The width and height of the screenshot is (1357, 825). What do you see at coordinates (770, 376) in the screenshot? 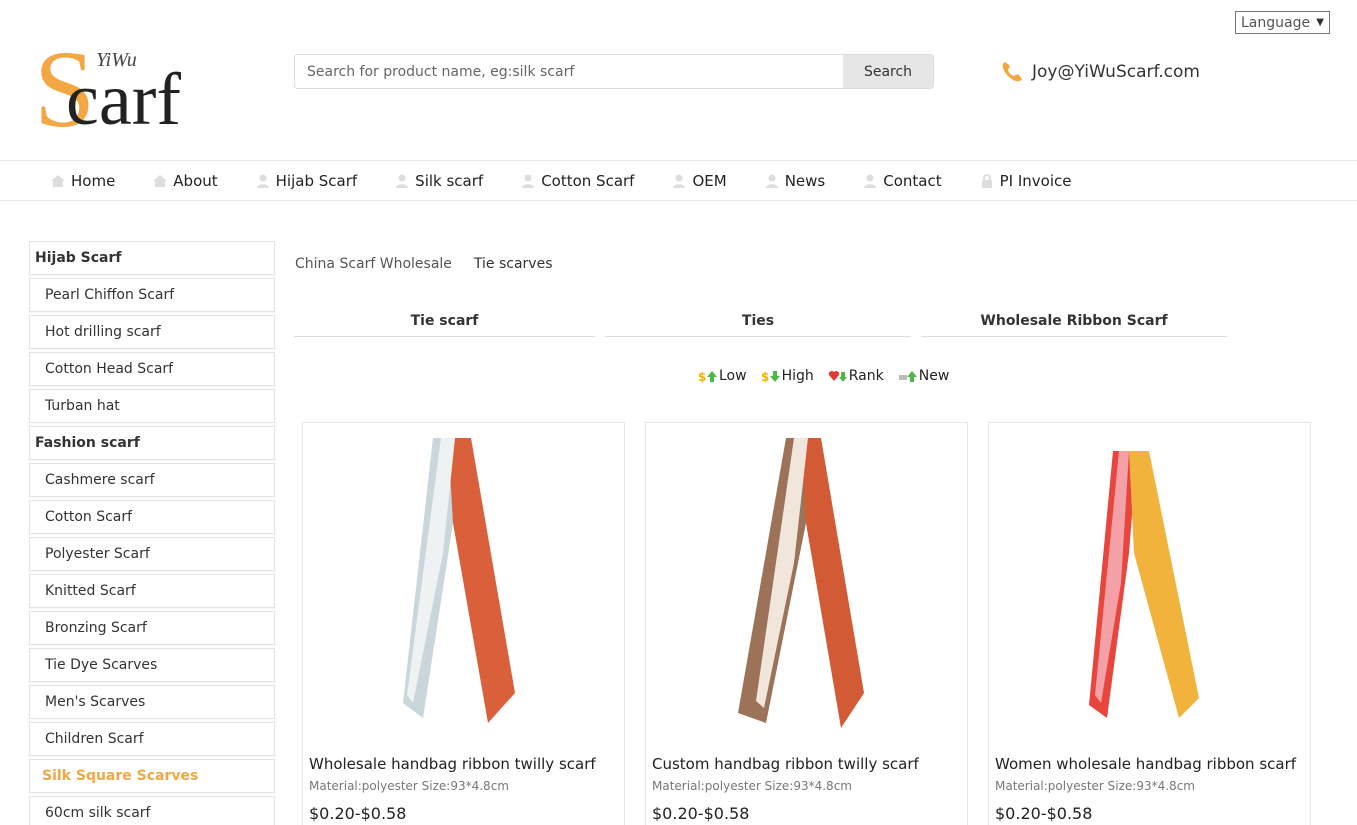
I see `price-down-icon: $` at bounding box center [770, 376].